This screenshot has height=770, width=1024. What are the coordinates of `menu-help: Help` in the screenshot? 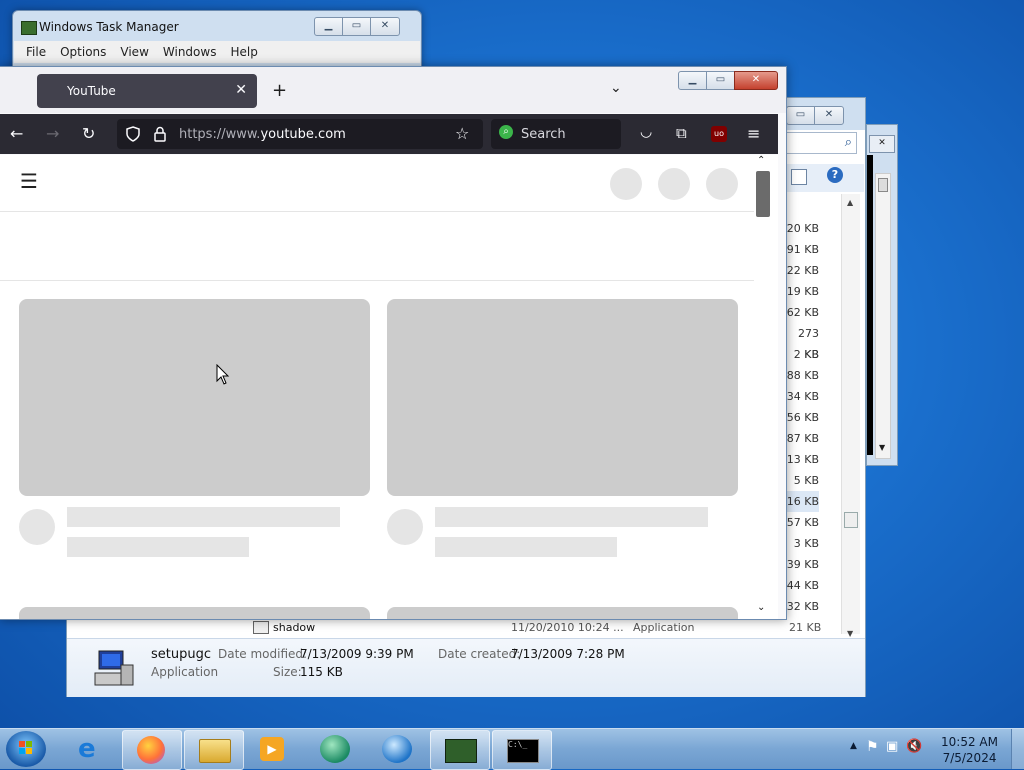 It's located at (243, 52).